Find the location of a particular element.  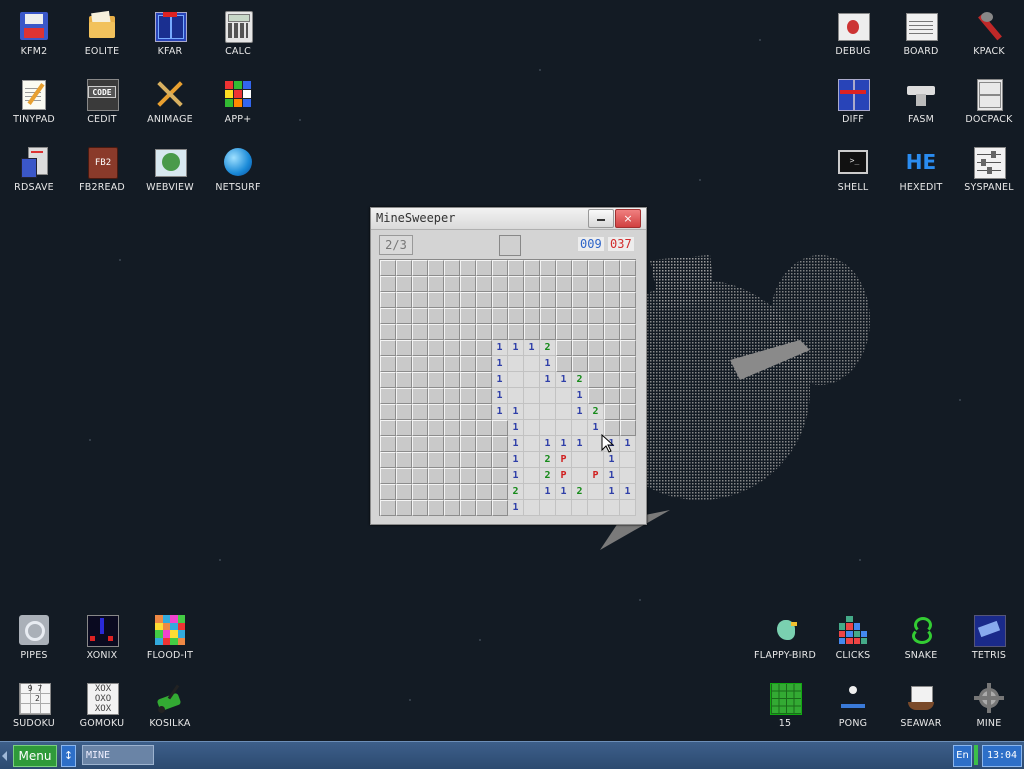

desktop-icon-clicks: CLICKS is located at coordinates (853, 639).